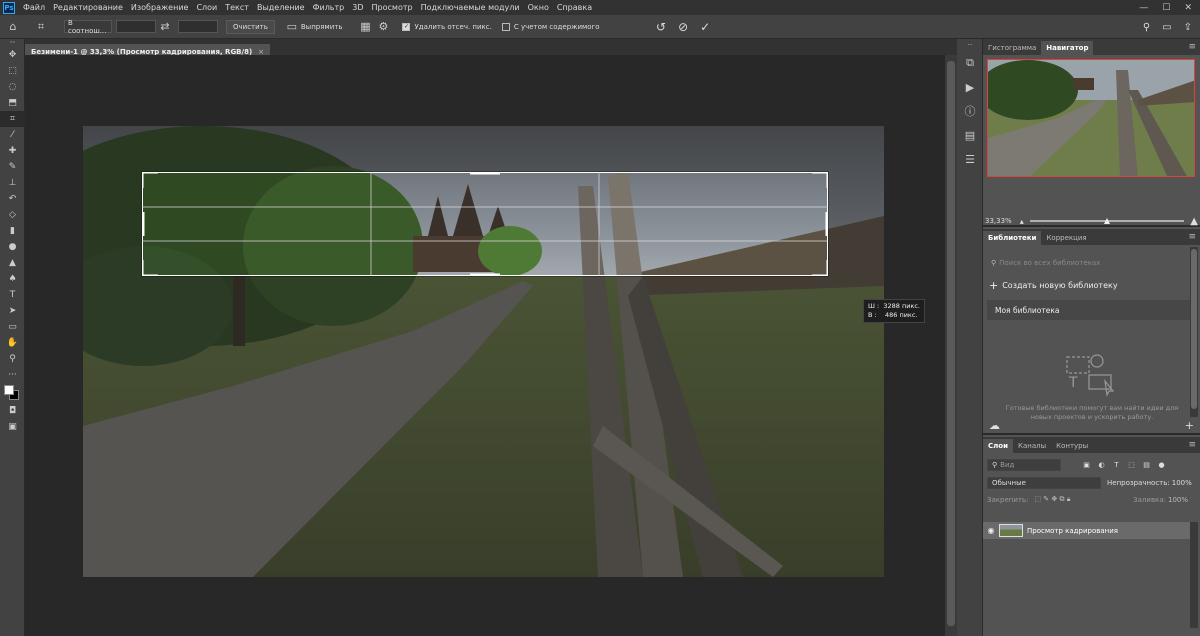  I want to click on zoom-slider, so click(1107, 221).